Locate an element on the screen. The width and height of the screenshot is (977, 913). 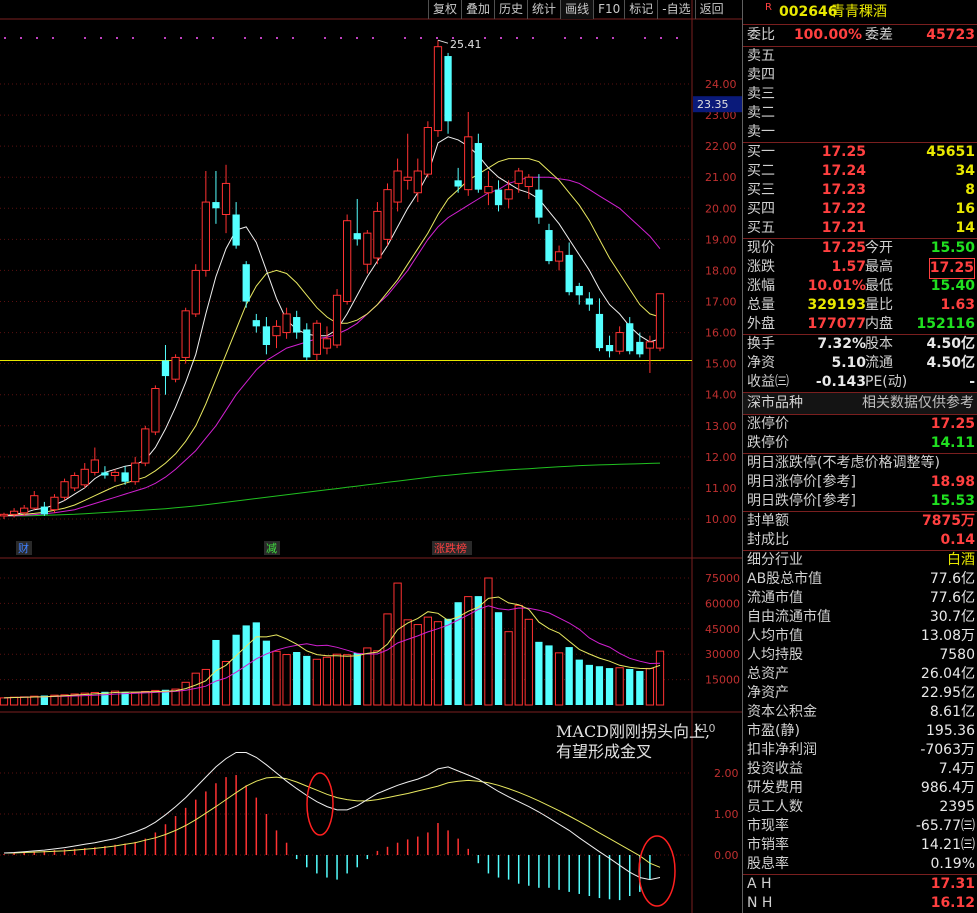
price-tick-label: 16.00 is located at coordinates (721, 333).